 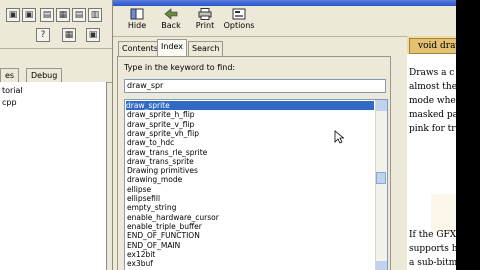 I want to click on index-item: draw_trans_sprite, so click(x=160, y=161).